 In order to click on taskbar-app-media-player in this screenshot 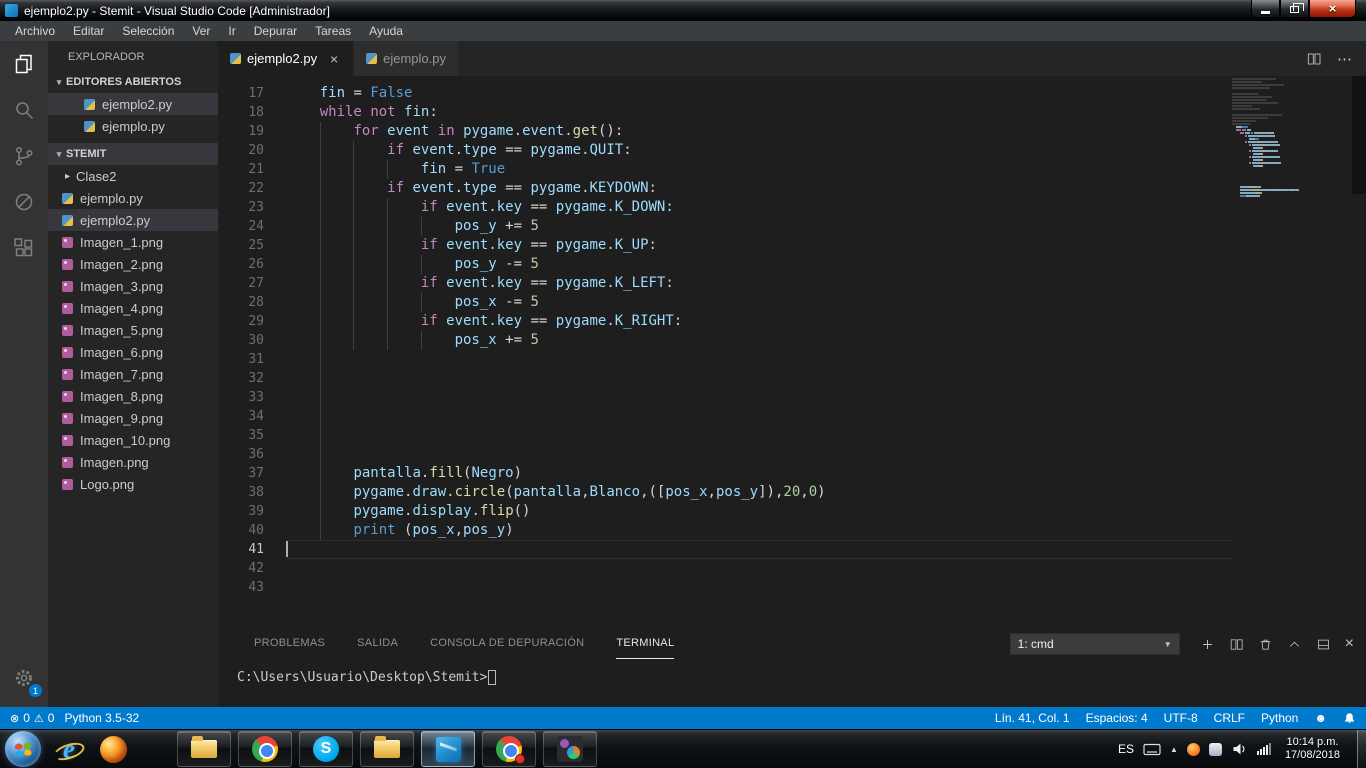, I will do `click(570, 749)`.